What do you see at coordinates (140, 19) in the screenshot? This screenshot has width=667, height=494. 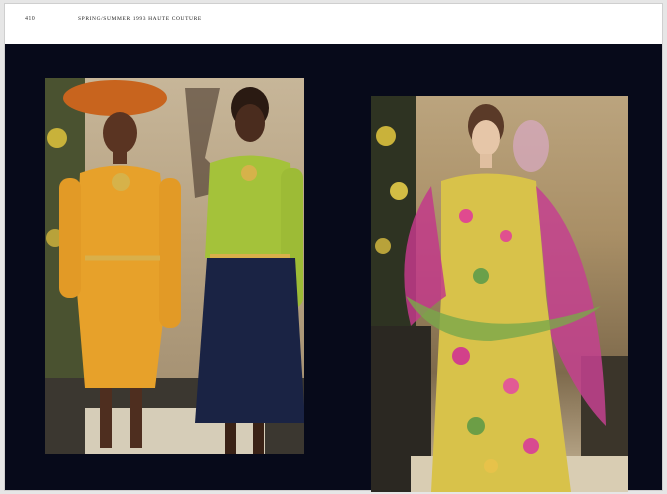 I see `running-title: SPRING/SUMMER 1993 HAUTE COUTURE` at bounding box center [140, 19].